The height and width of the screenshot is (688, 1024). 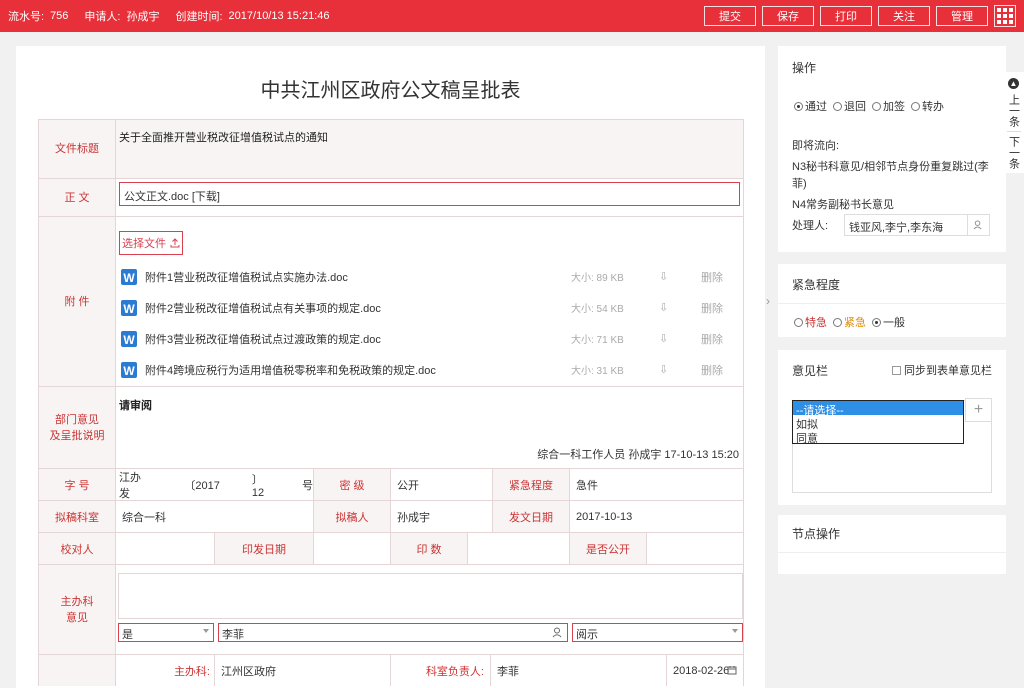 What do you see at coordinates (597, 309) in the screenshot?
I see `attachment-size: 大小: 54 KB` at bounding box center [597, 309].